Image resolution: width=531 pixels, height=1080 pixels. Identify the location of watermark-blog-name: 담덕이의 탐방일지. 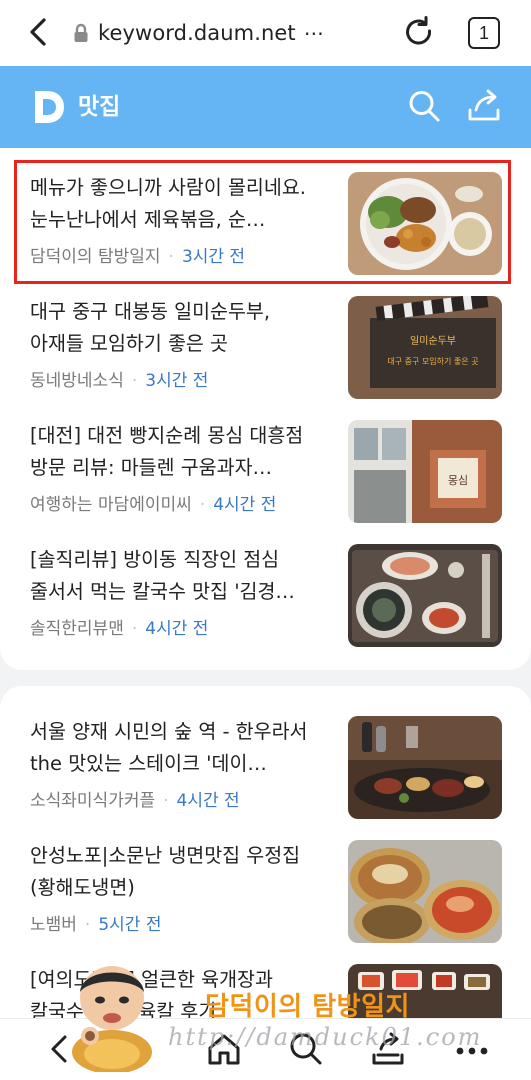
(307, 1007).